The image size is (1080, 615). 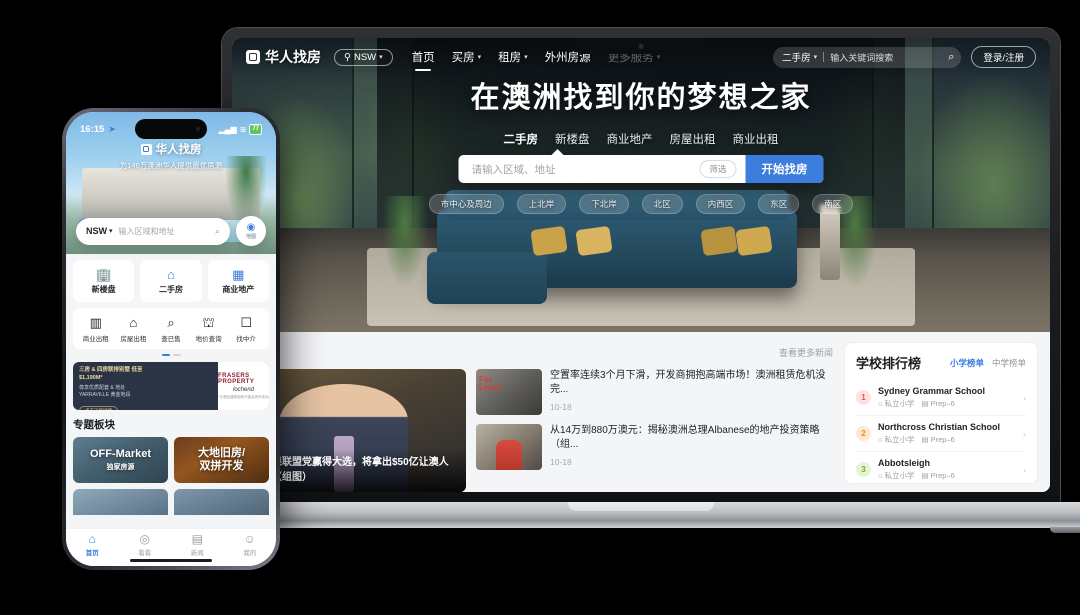 I want to click on school-type-icon: ⌂, so click(x=880, y=475).